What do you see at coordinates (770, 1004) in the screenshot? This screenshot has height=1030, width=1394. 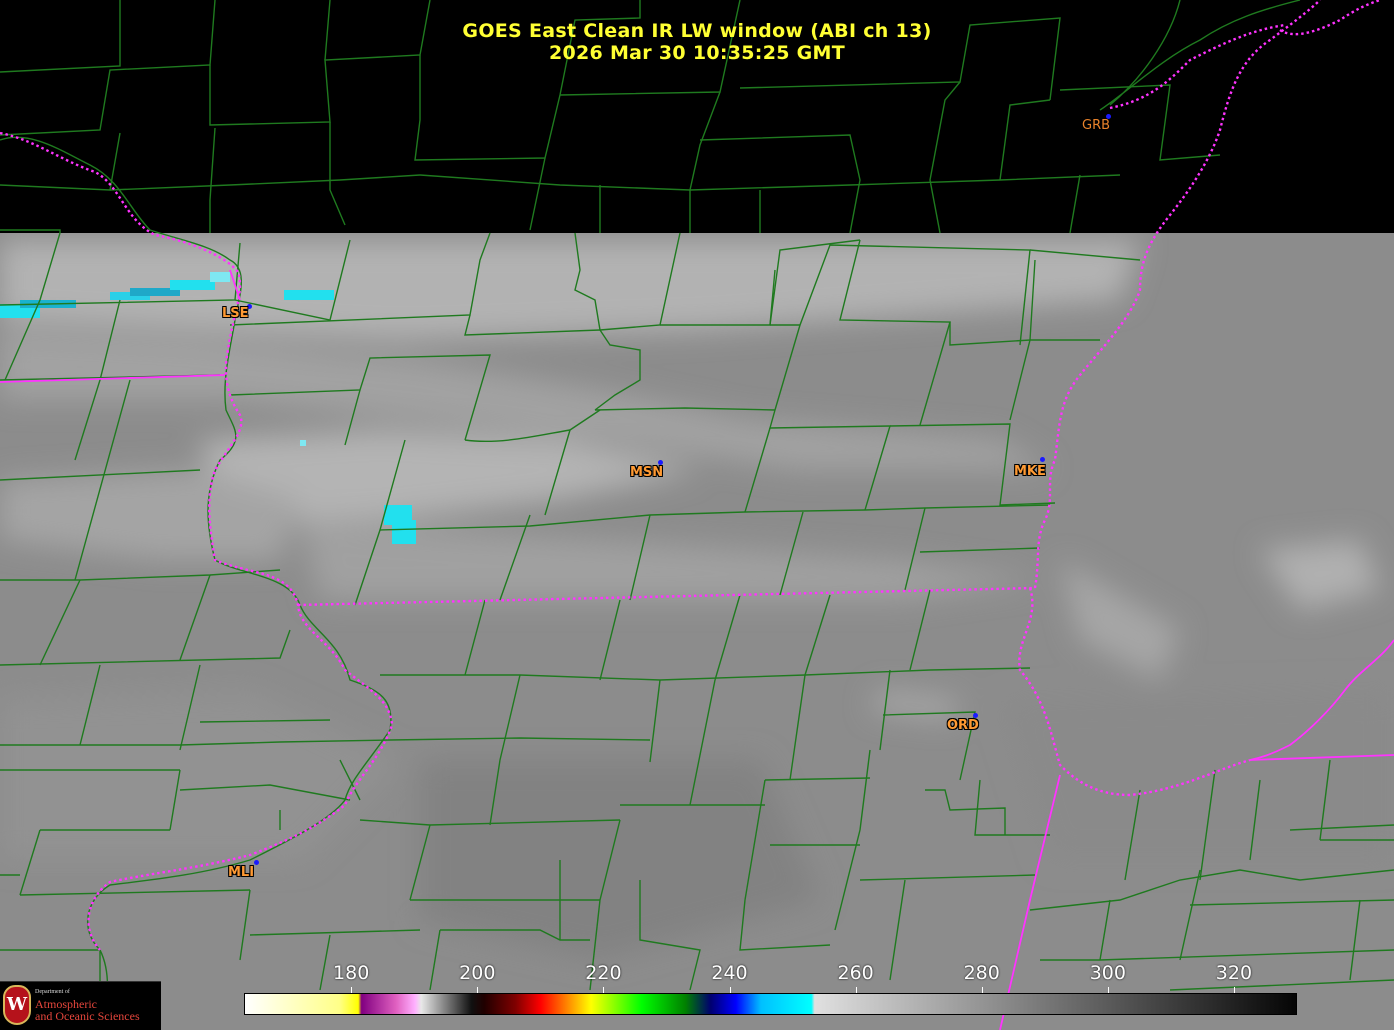 I see `temperature-colorbar` at bounding box center [770, 1004].